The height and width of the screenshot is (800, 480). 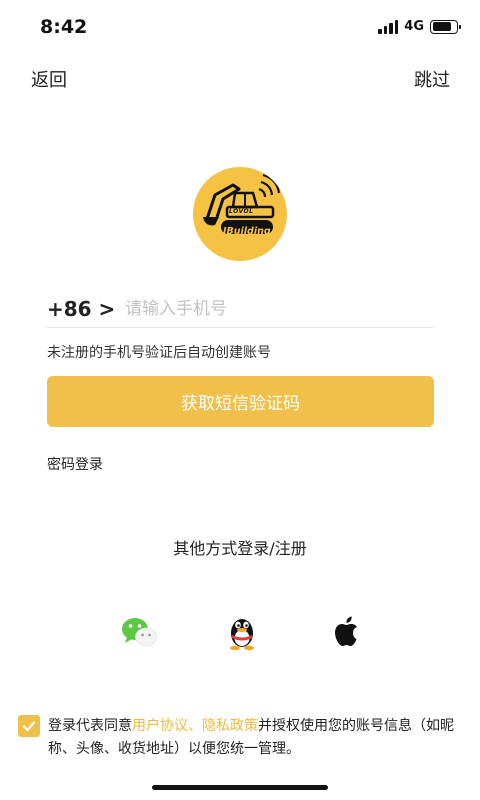 I want to click on battery-icon, so click(x=445, y=26).